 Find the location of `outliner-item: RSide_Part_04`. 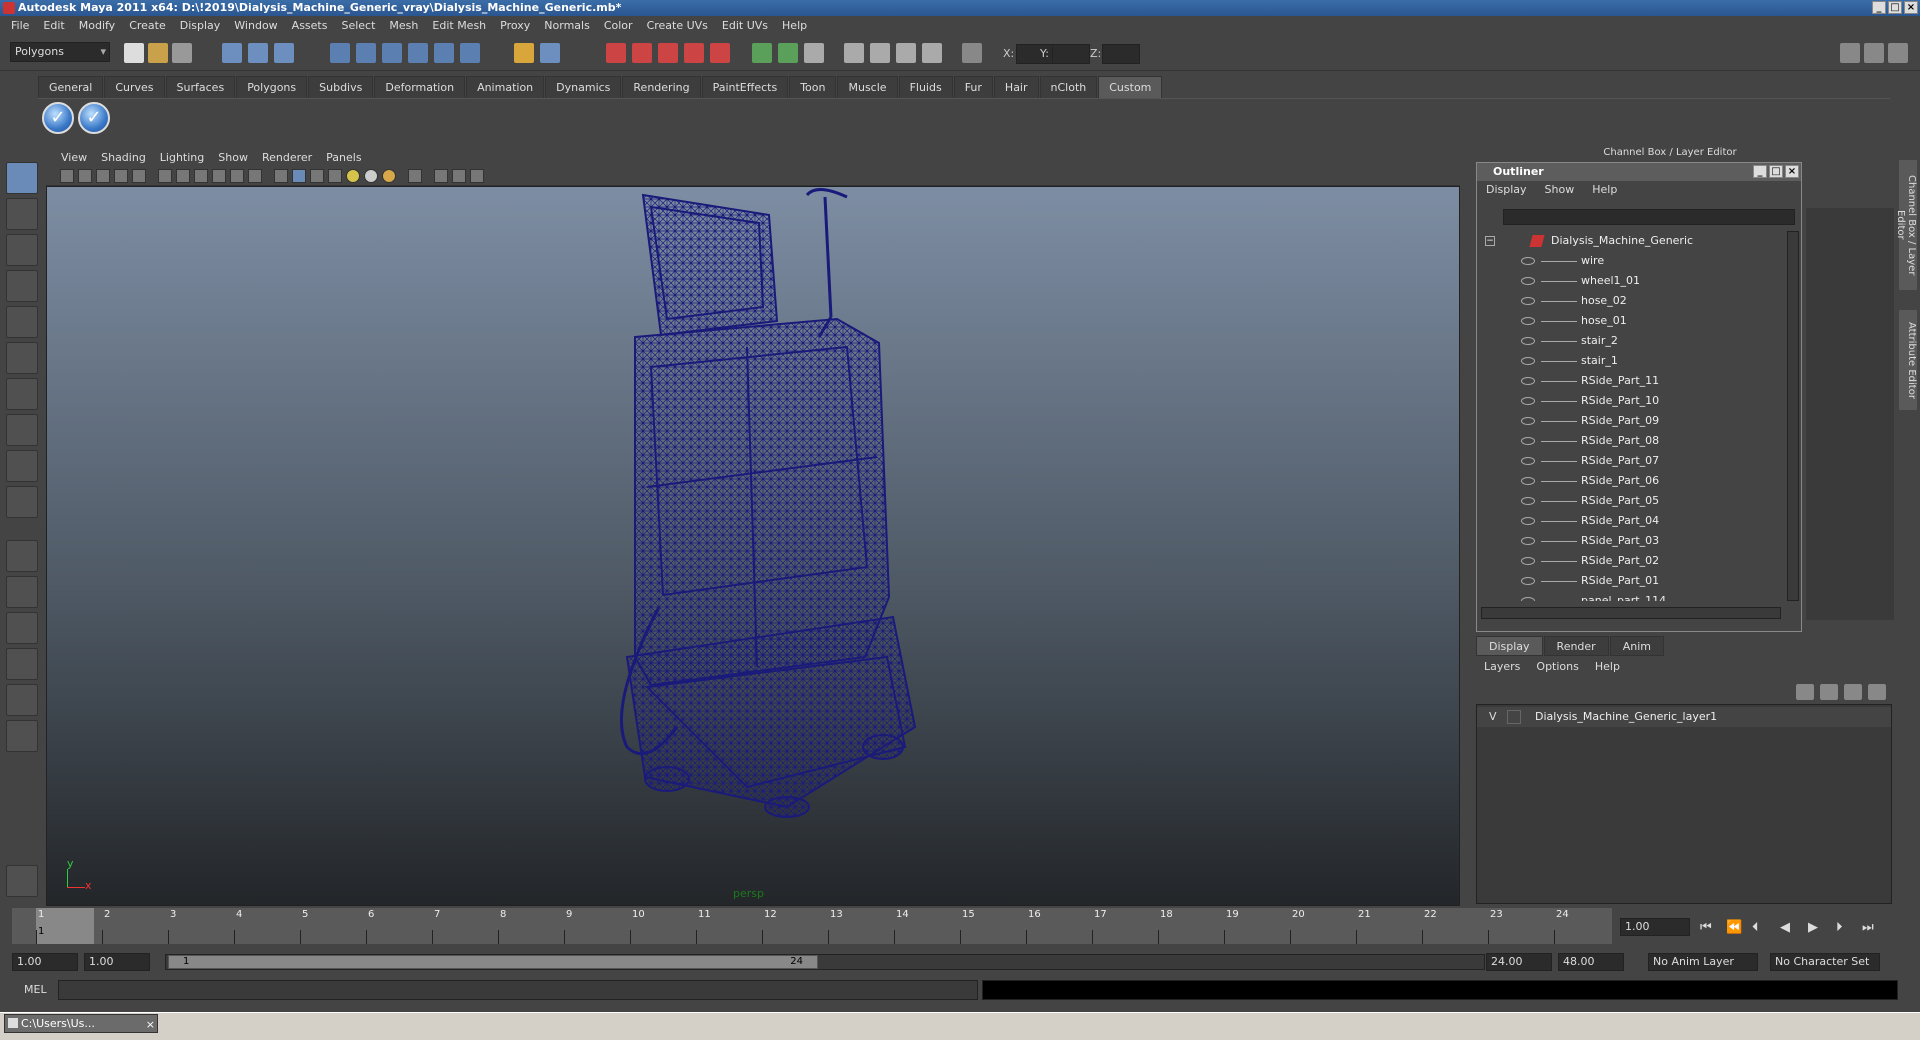

outliner-item: RSide_Part_04 is located at coordinates (1631, 521).